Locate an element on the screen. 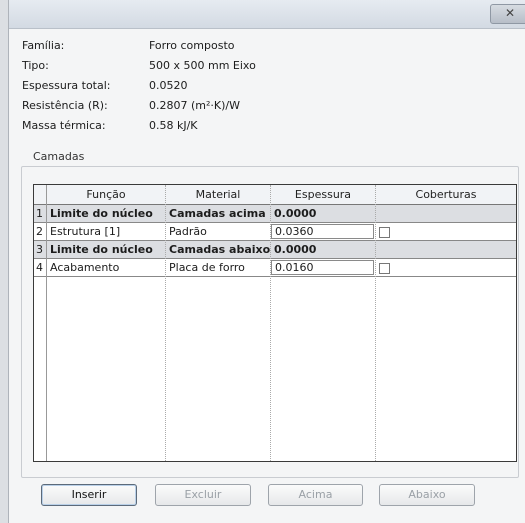 This screenshot has width=525, height=523. column-header-function: Função is located at coordinates (106, 194).